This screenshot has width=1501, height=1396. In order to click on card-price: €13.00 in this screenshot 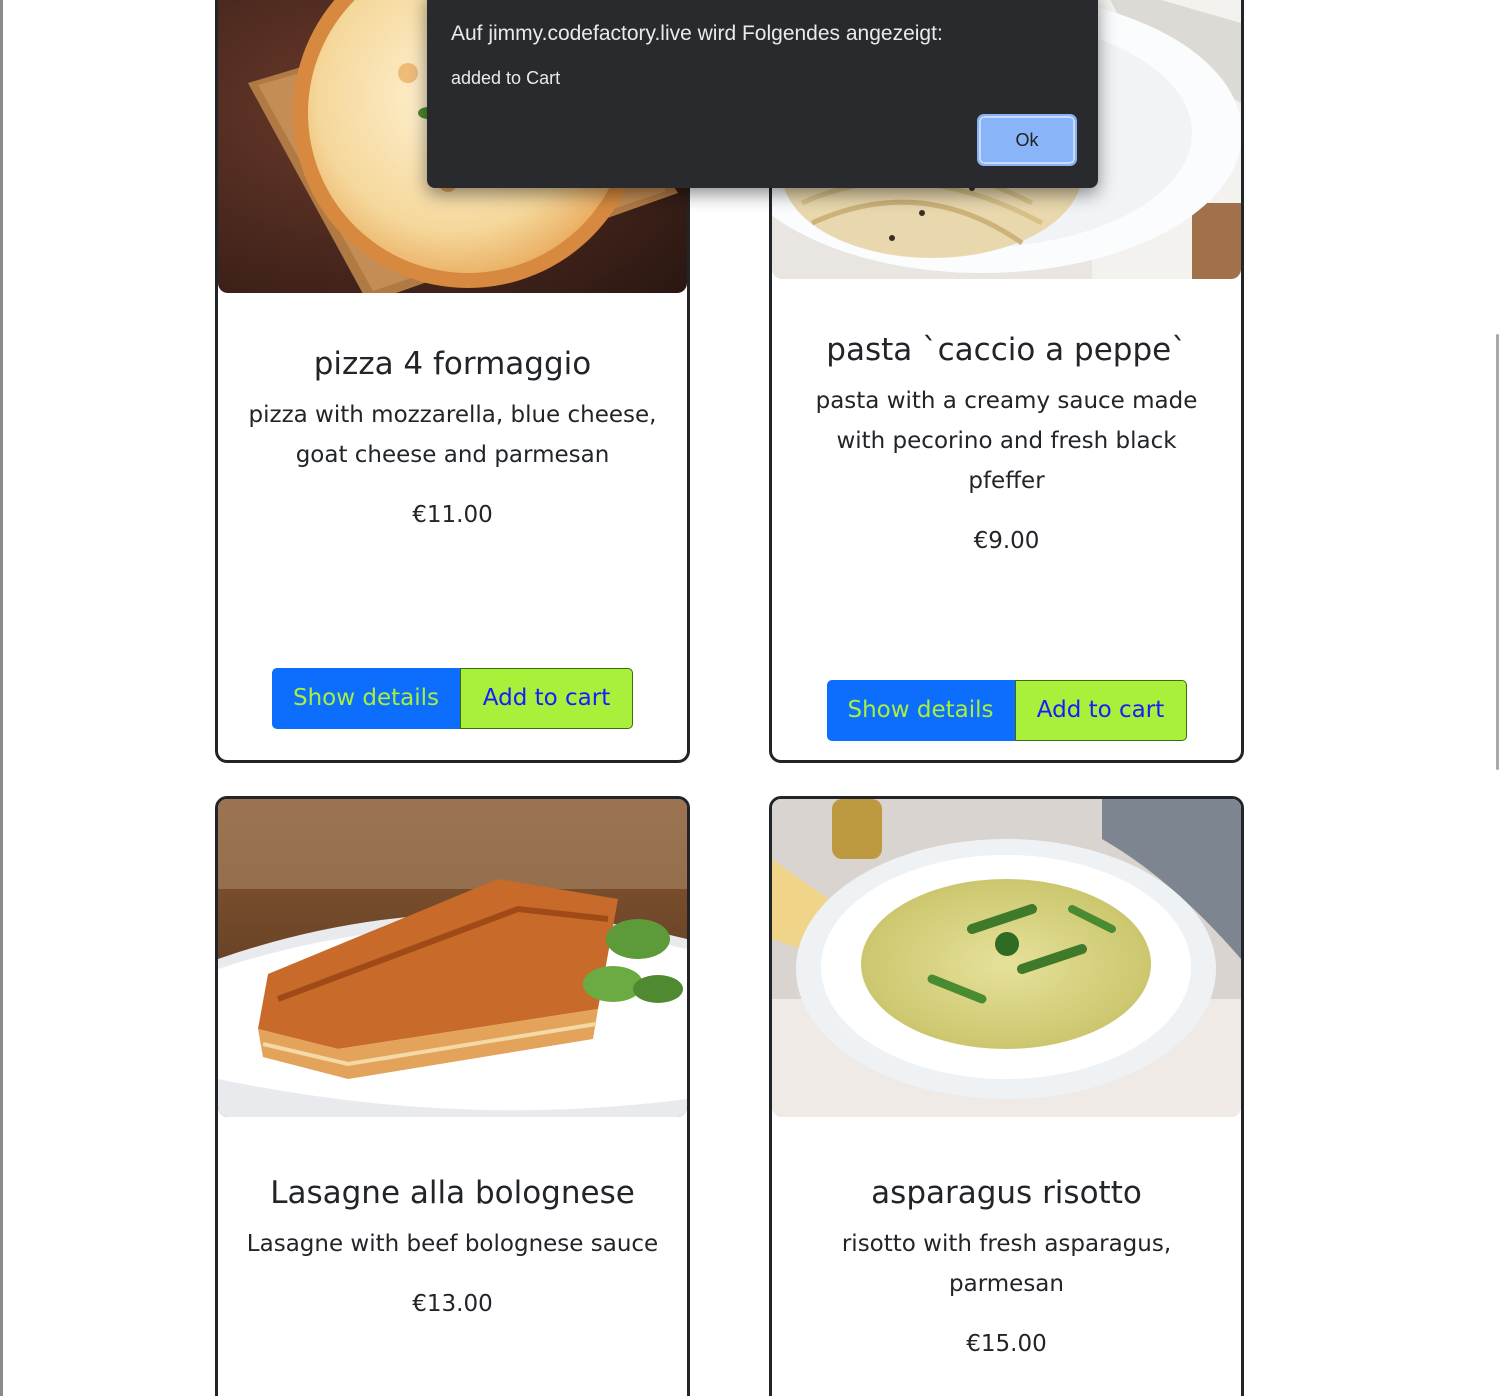, I will do `click(452, 1304)`.